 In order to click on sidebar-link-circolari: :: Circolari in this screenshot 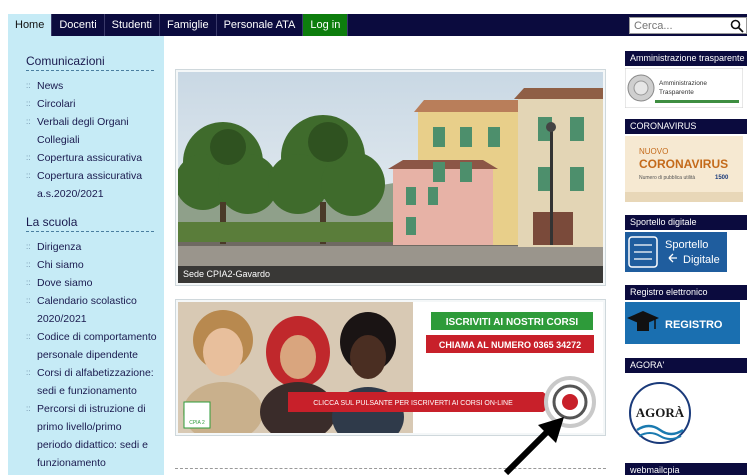, I will do `click(95, 104)`.